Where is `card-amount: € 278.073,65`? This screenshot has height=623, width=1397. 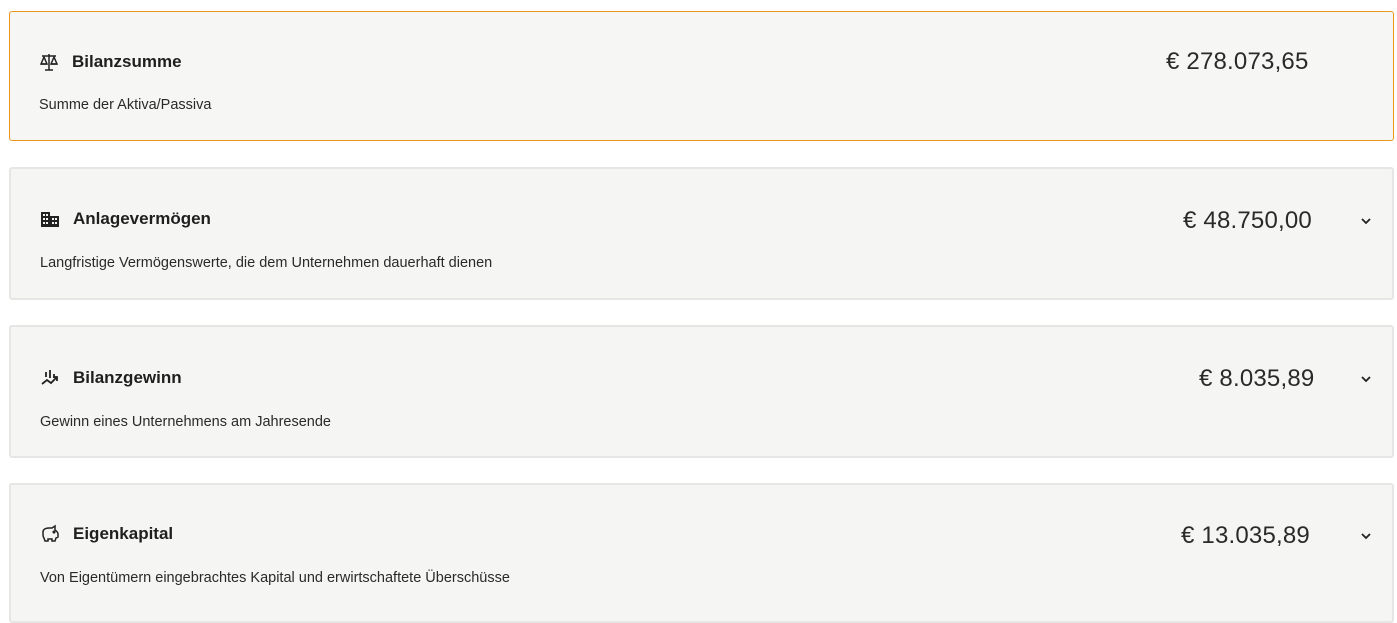
card-amount: € 278.073,65 is located at coordinates (1237, 61).